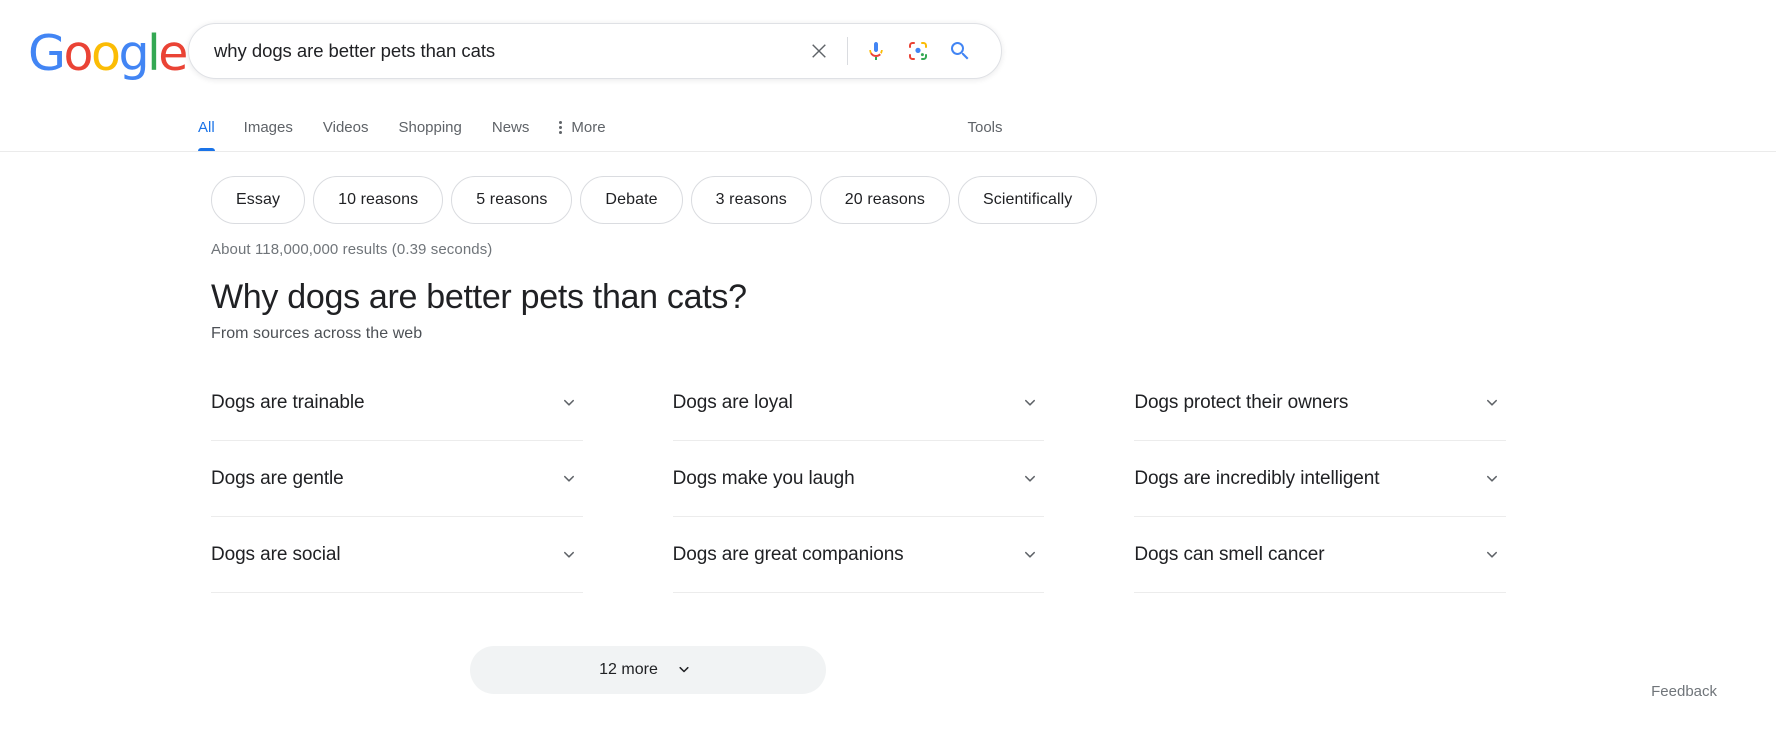 Image resolution: width=1776 pixels, height=752 pixels. I want to click on accordion-item-label: Dogs make you laugh, so click(763, 478).